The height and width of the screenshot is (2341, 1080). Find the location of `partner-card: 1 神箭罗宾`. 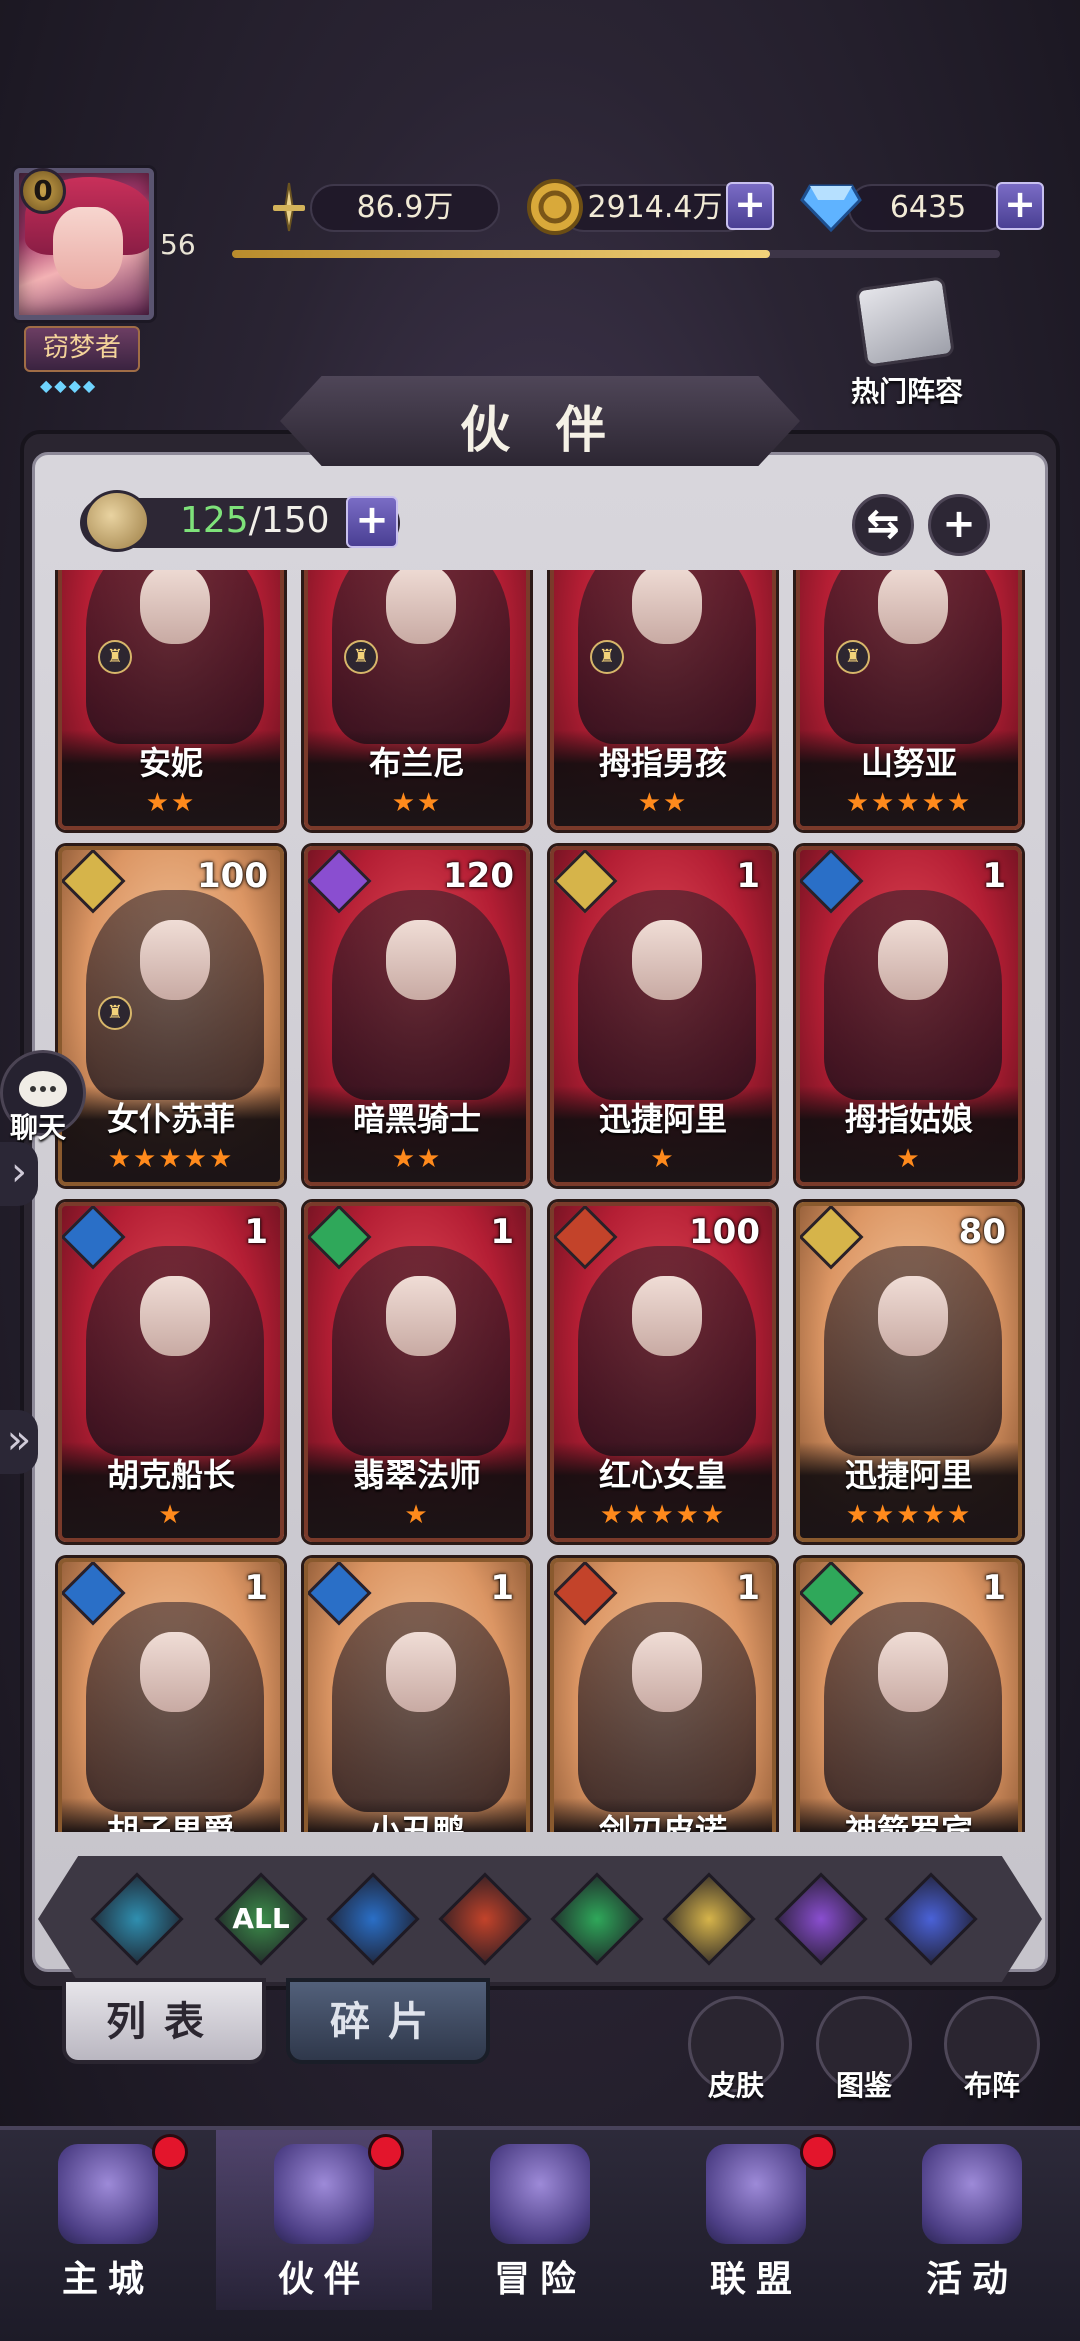

partner-card: 1 神箭罗宾 is located at coordinates (909, 1695).